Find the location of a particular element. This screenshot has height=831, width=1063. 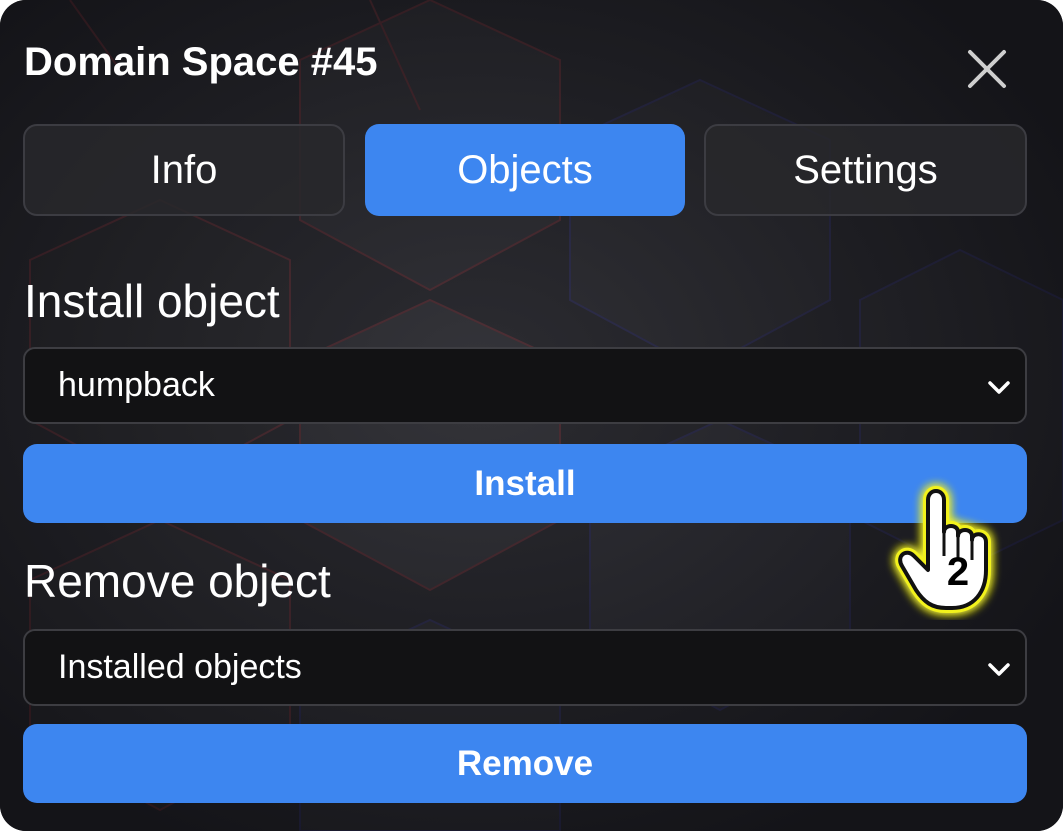

tab-info: Info is located at coordinates (184, 170).